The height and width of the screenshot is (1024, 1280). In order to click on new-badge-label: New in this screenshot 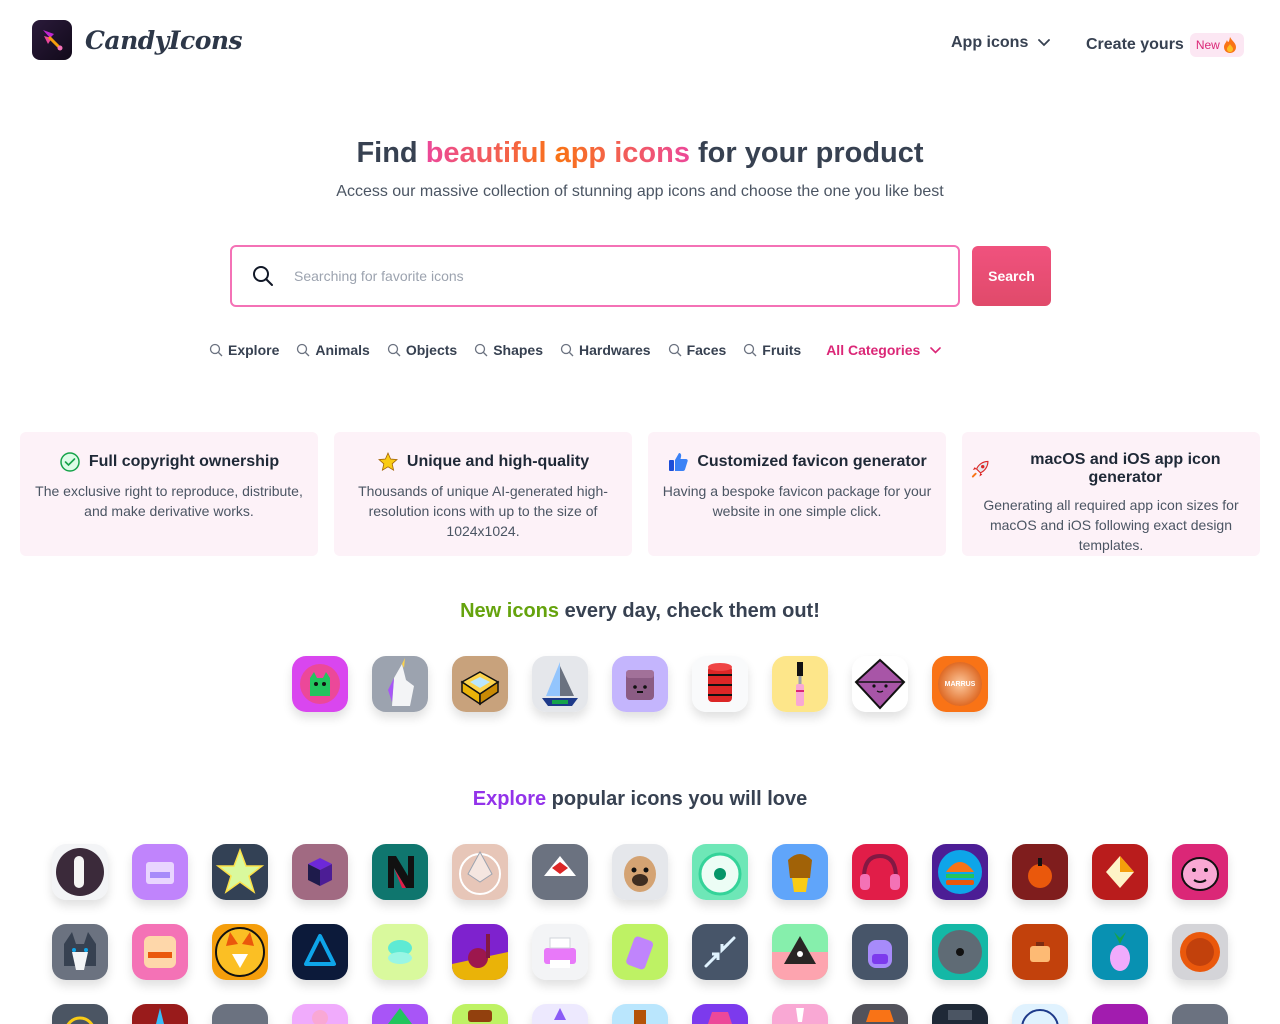, I will do `click(1207, 45)`.